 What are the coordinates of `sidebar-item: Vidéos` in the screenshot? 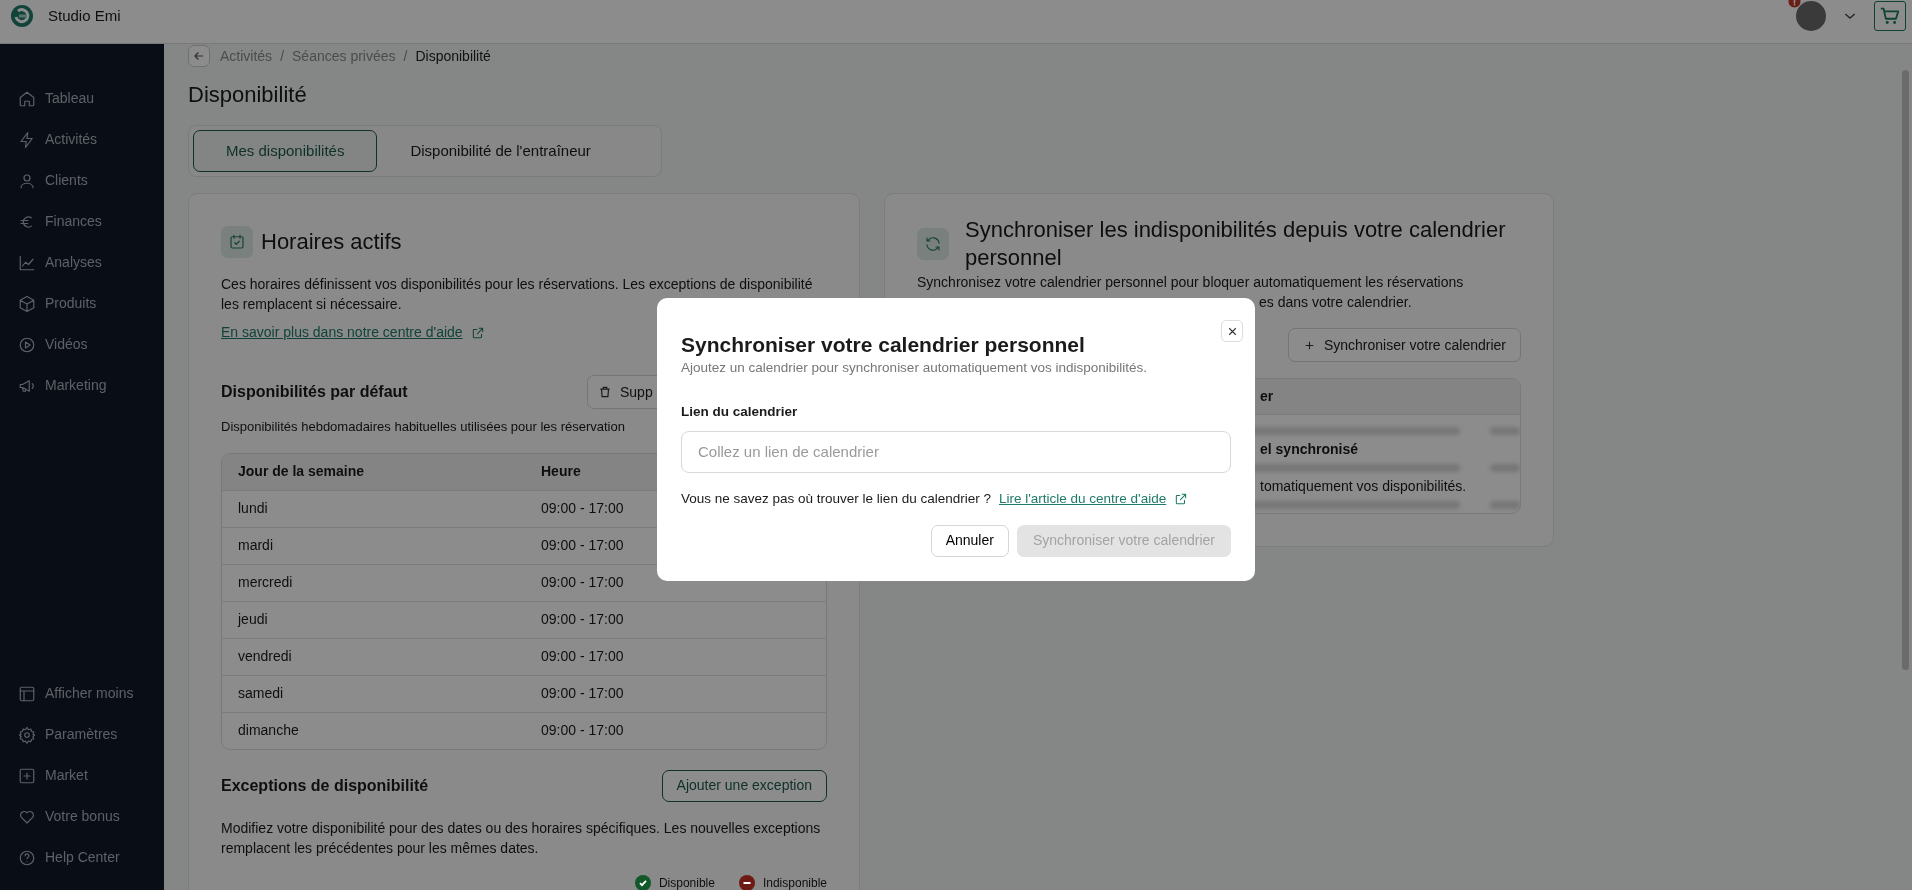 It's located at (82, 344).